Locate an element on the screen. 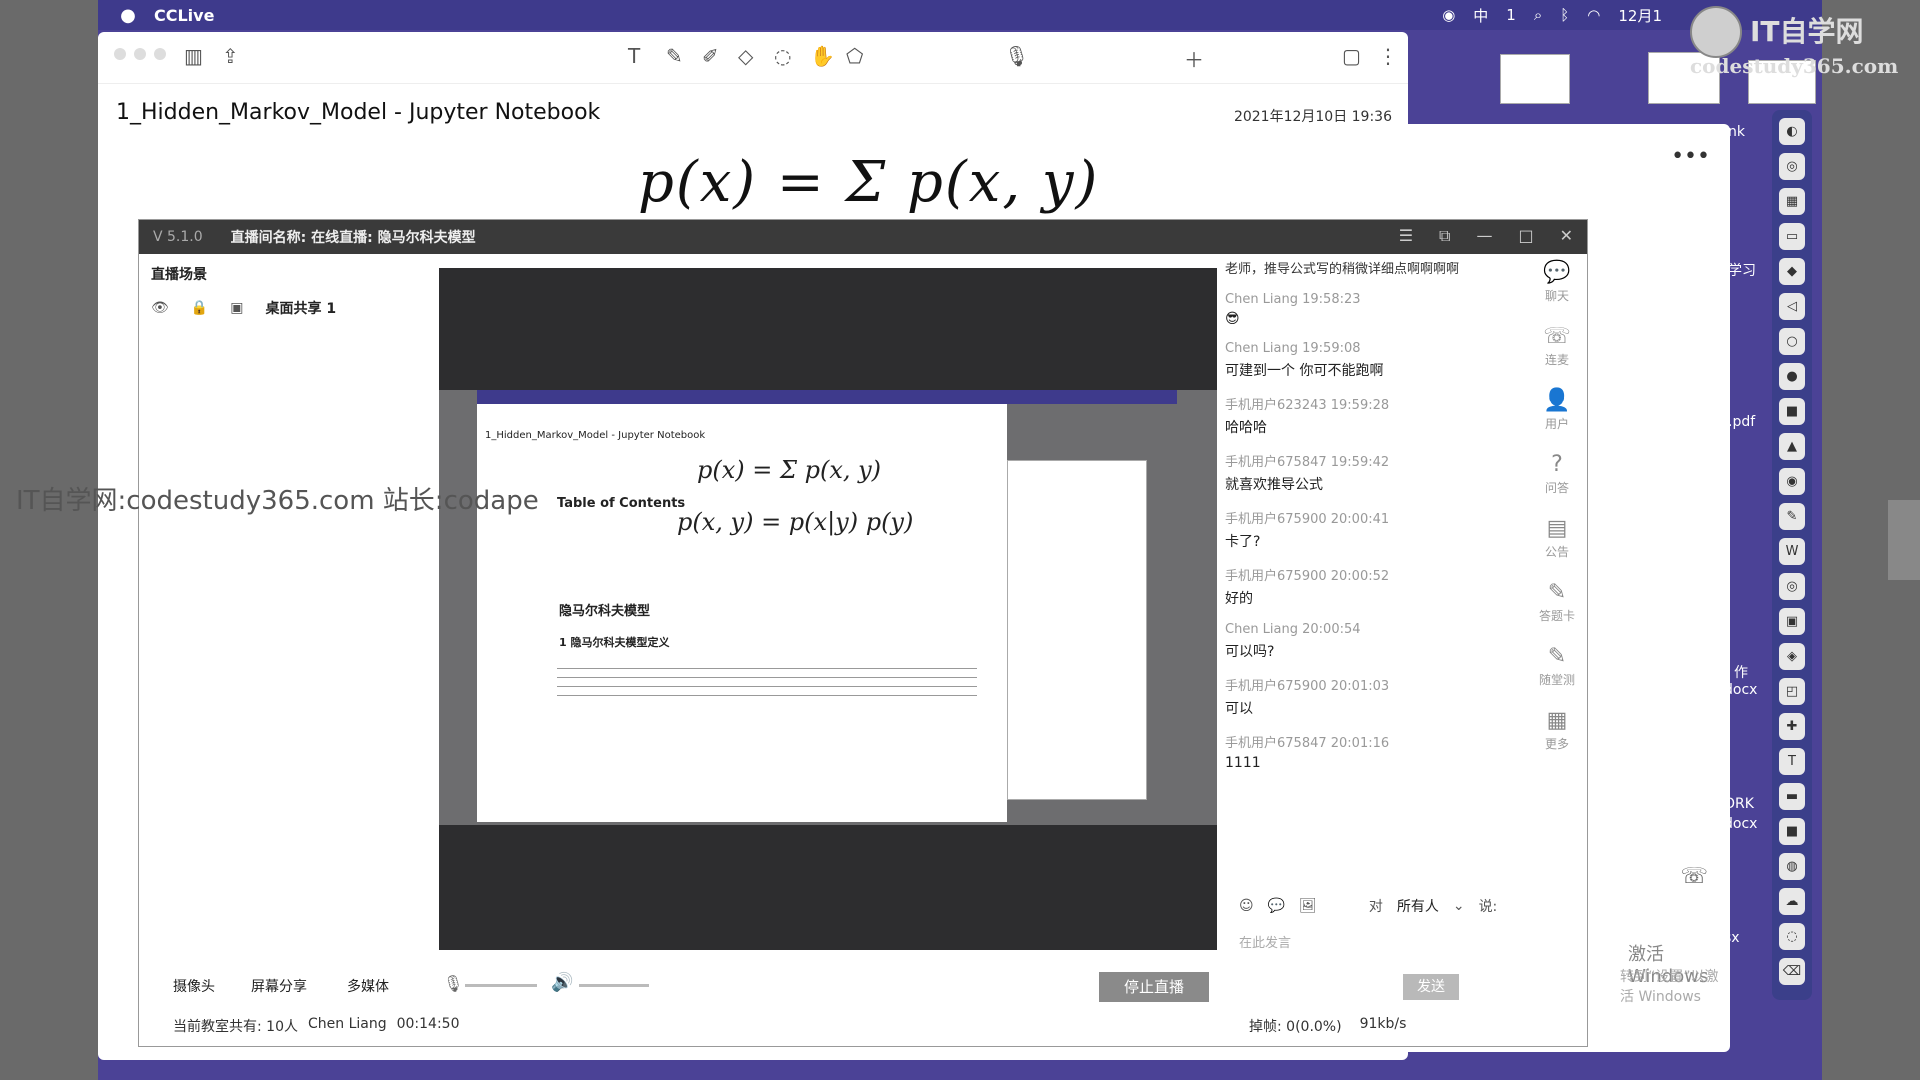  send-button: 发送 is located at coordinates (1431, 987).